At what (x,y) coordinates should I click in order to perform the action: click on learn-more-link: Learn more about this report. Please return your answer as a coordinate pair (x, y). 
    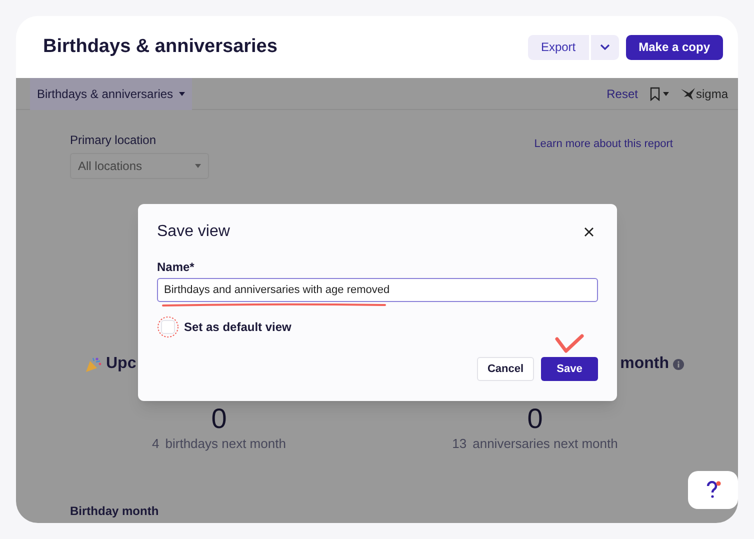
    Looking at the image, I should click on (603, 144).